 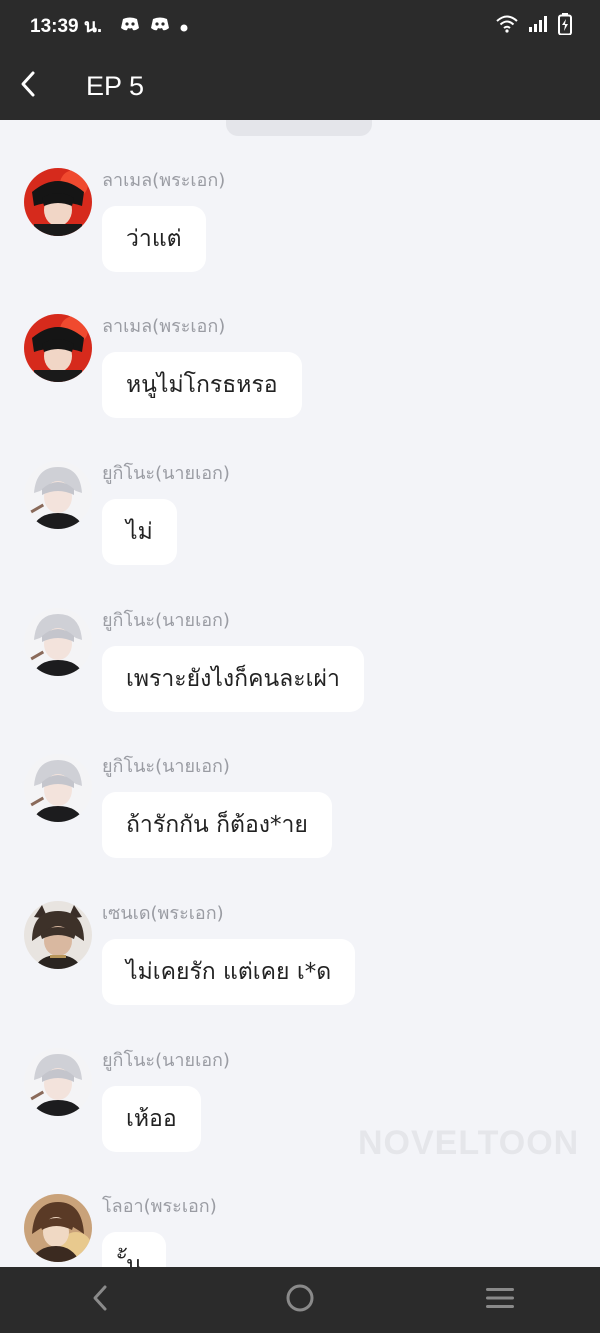 I want to click on wifi-icon, so click(x=507, y=26).